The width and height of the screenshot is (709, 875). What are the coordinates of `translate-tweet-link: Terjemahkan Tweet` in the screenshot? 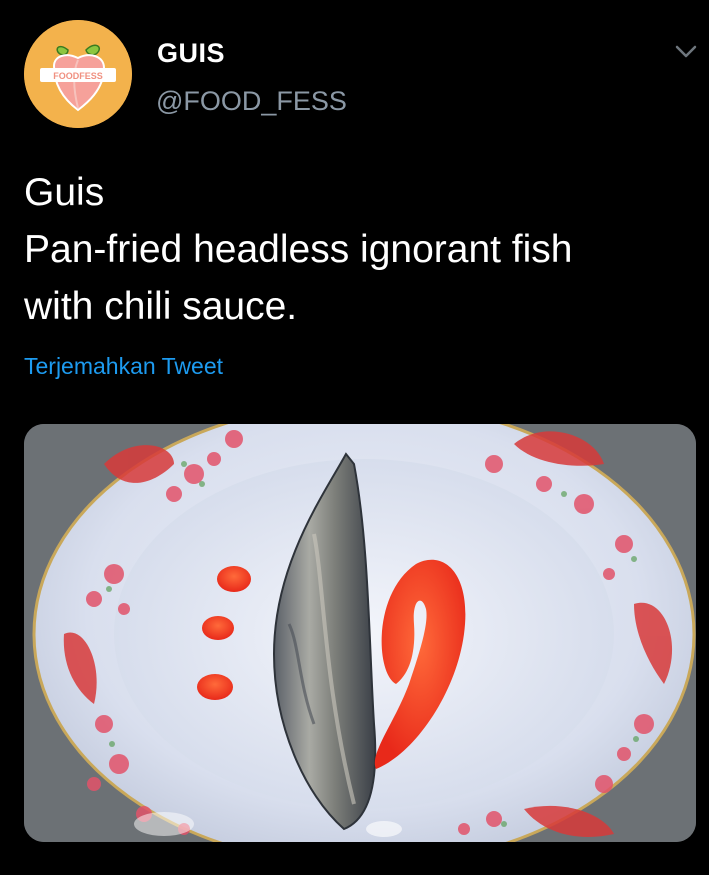 It's located at (123, 366).